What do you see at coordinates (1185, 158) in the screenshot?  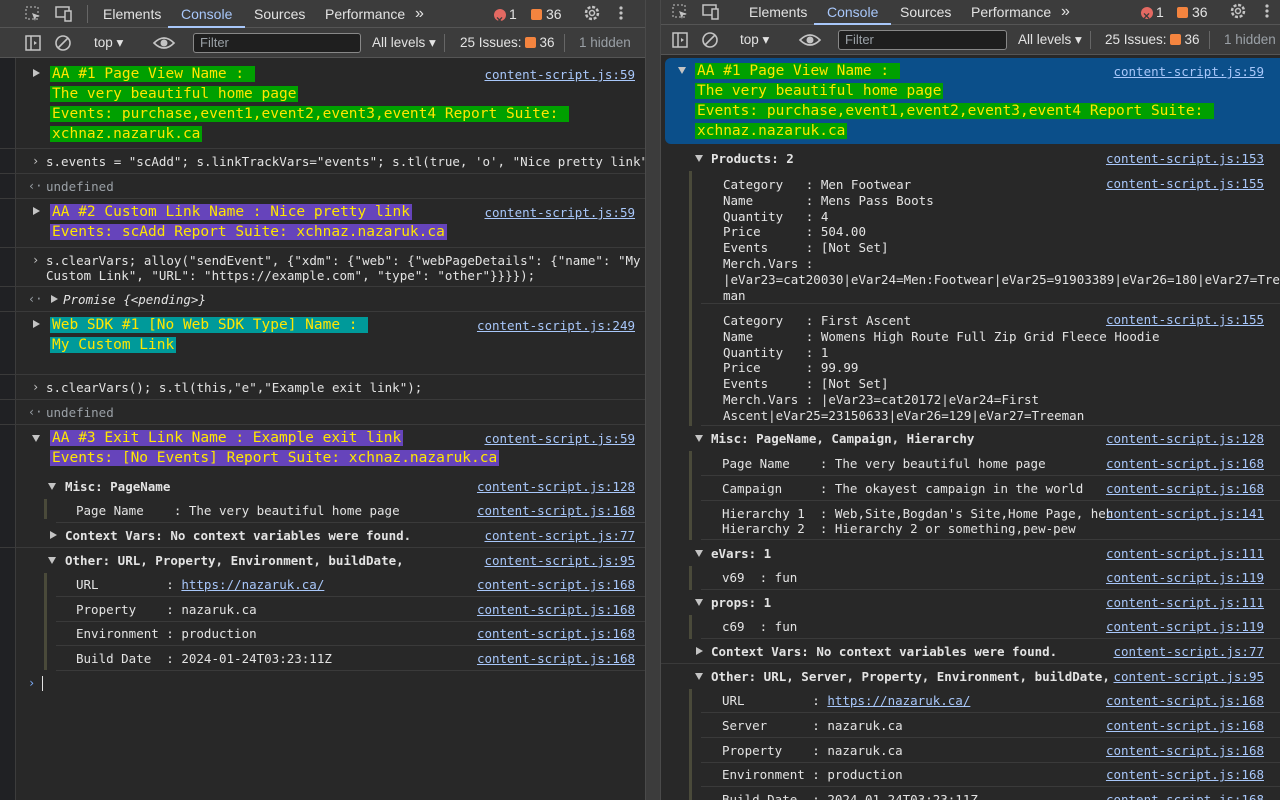 I see `source-link: content-script.js:153` at bounding box center [1185, 158].